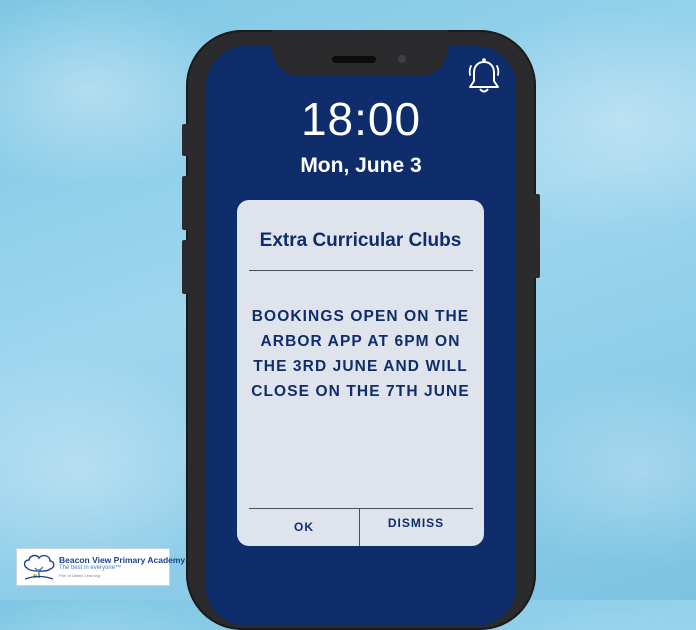 The image size is (696, 630). What do you see at coordinates (90, 568) in the screenshot?
I see `school-tagline: The best in everyone™` at bounding box center [90, 568].